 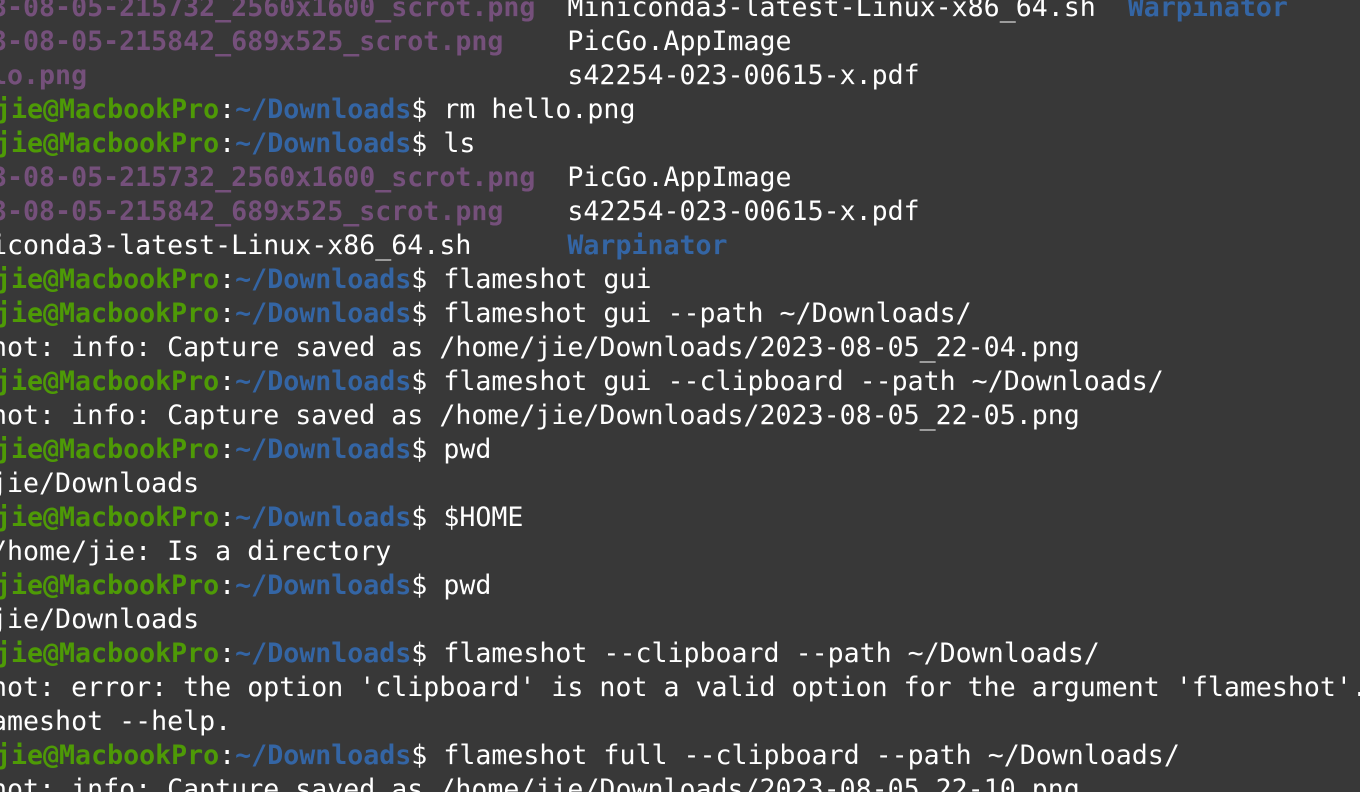 I want to click on output-line: See 'flameshot --help., so click(x=680, y=722).